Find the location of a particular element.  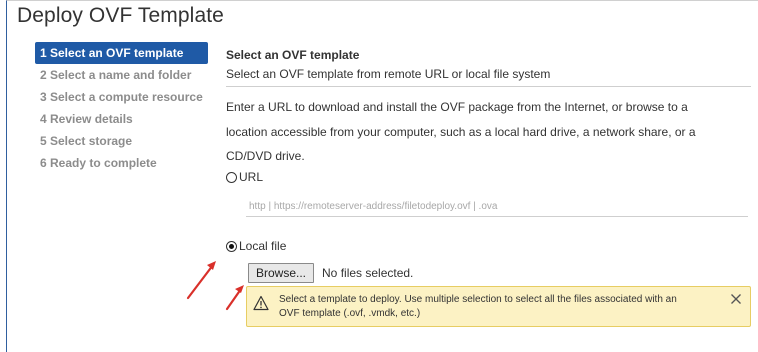

local-file-radio is located at coordinates (231, 246).